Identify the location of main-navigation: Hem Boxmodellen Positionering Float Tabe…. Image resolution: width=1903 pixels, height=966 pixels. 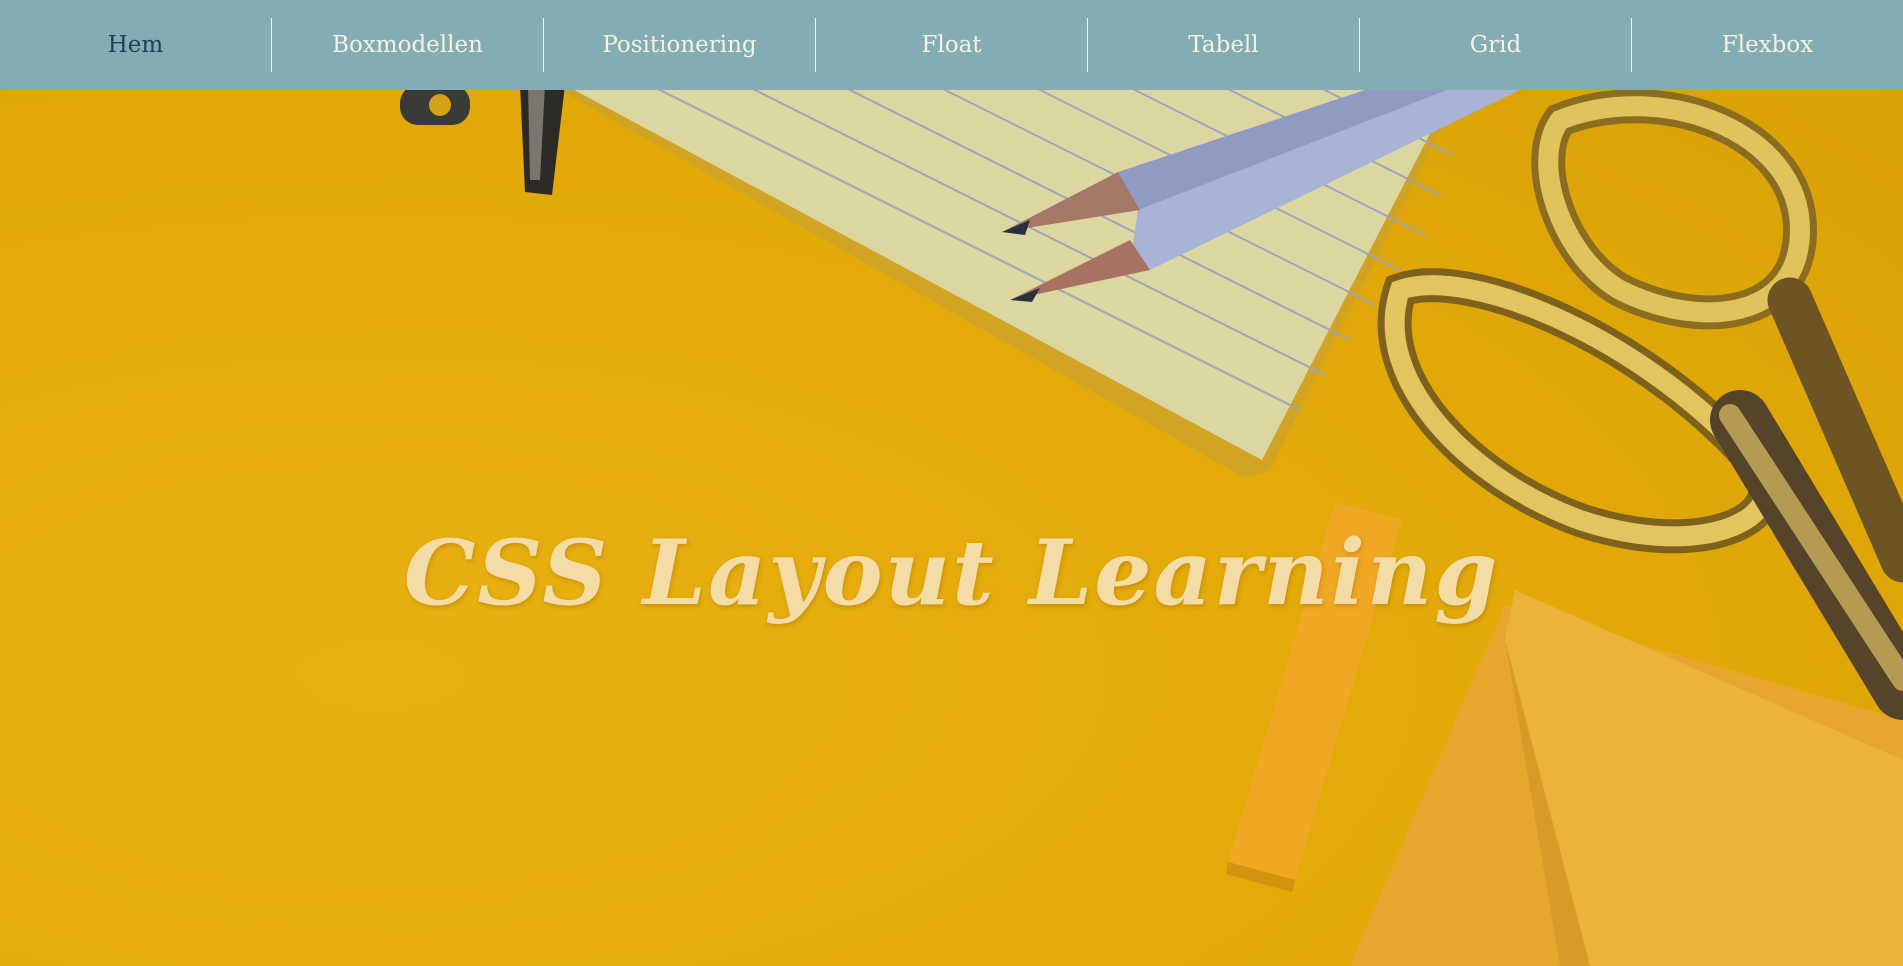
(951, 45).